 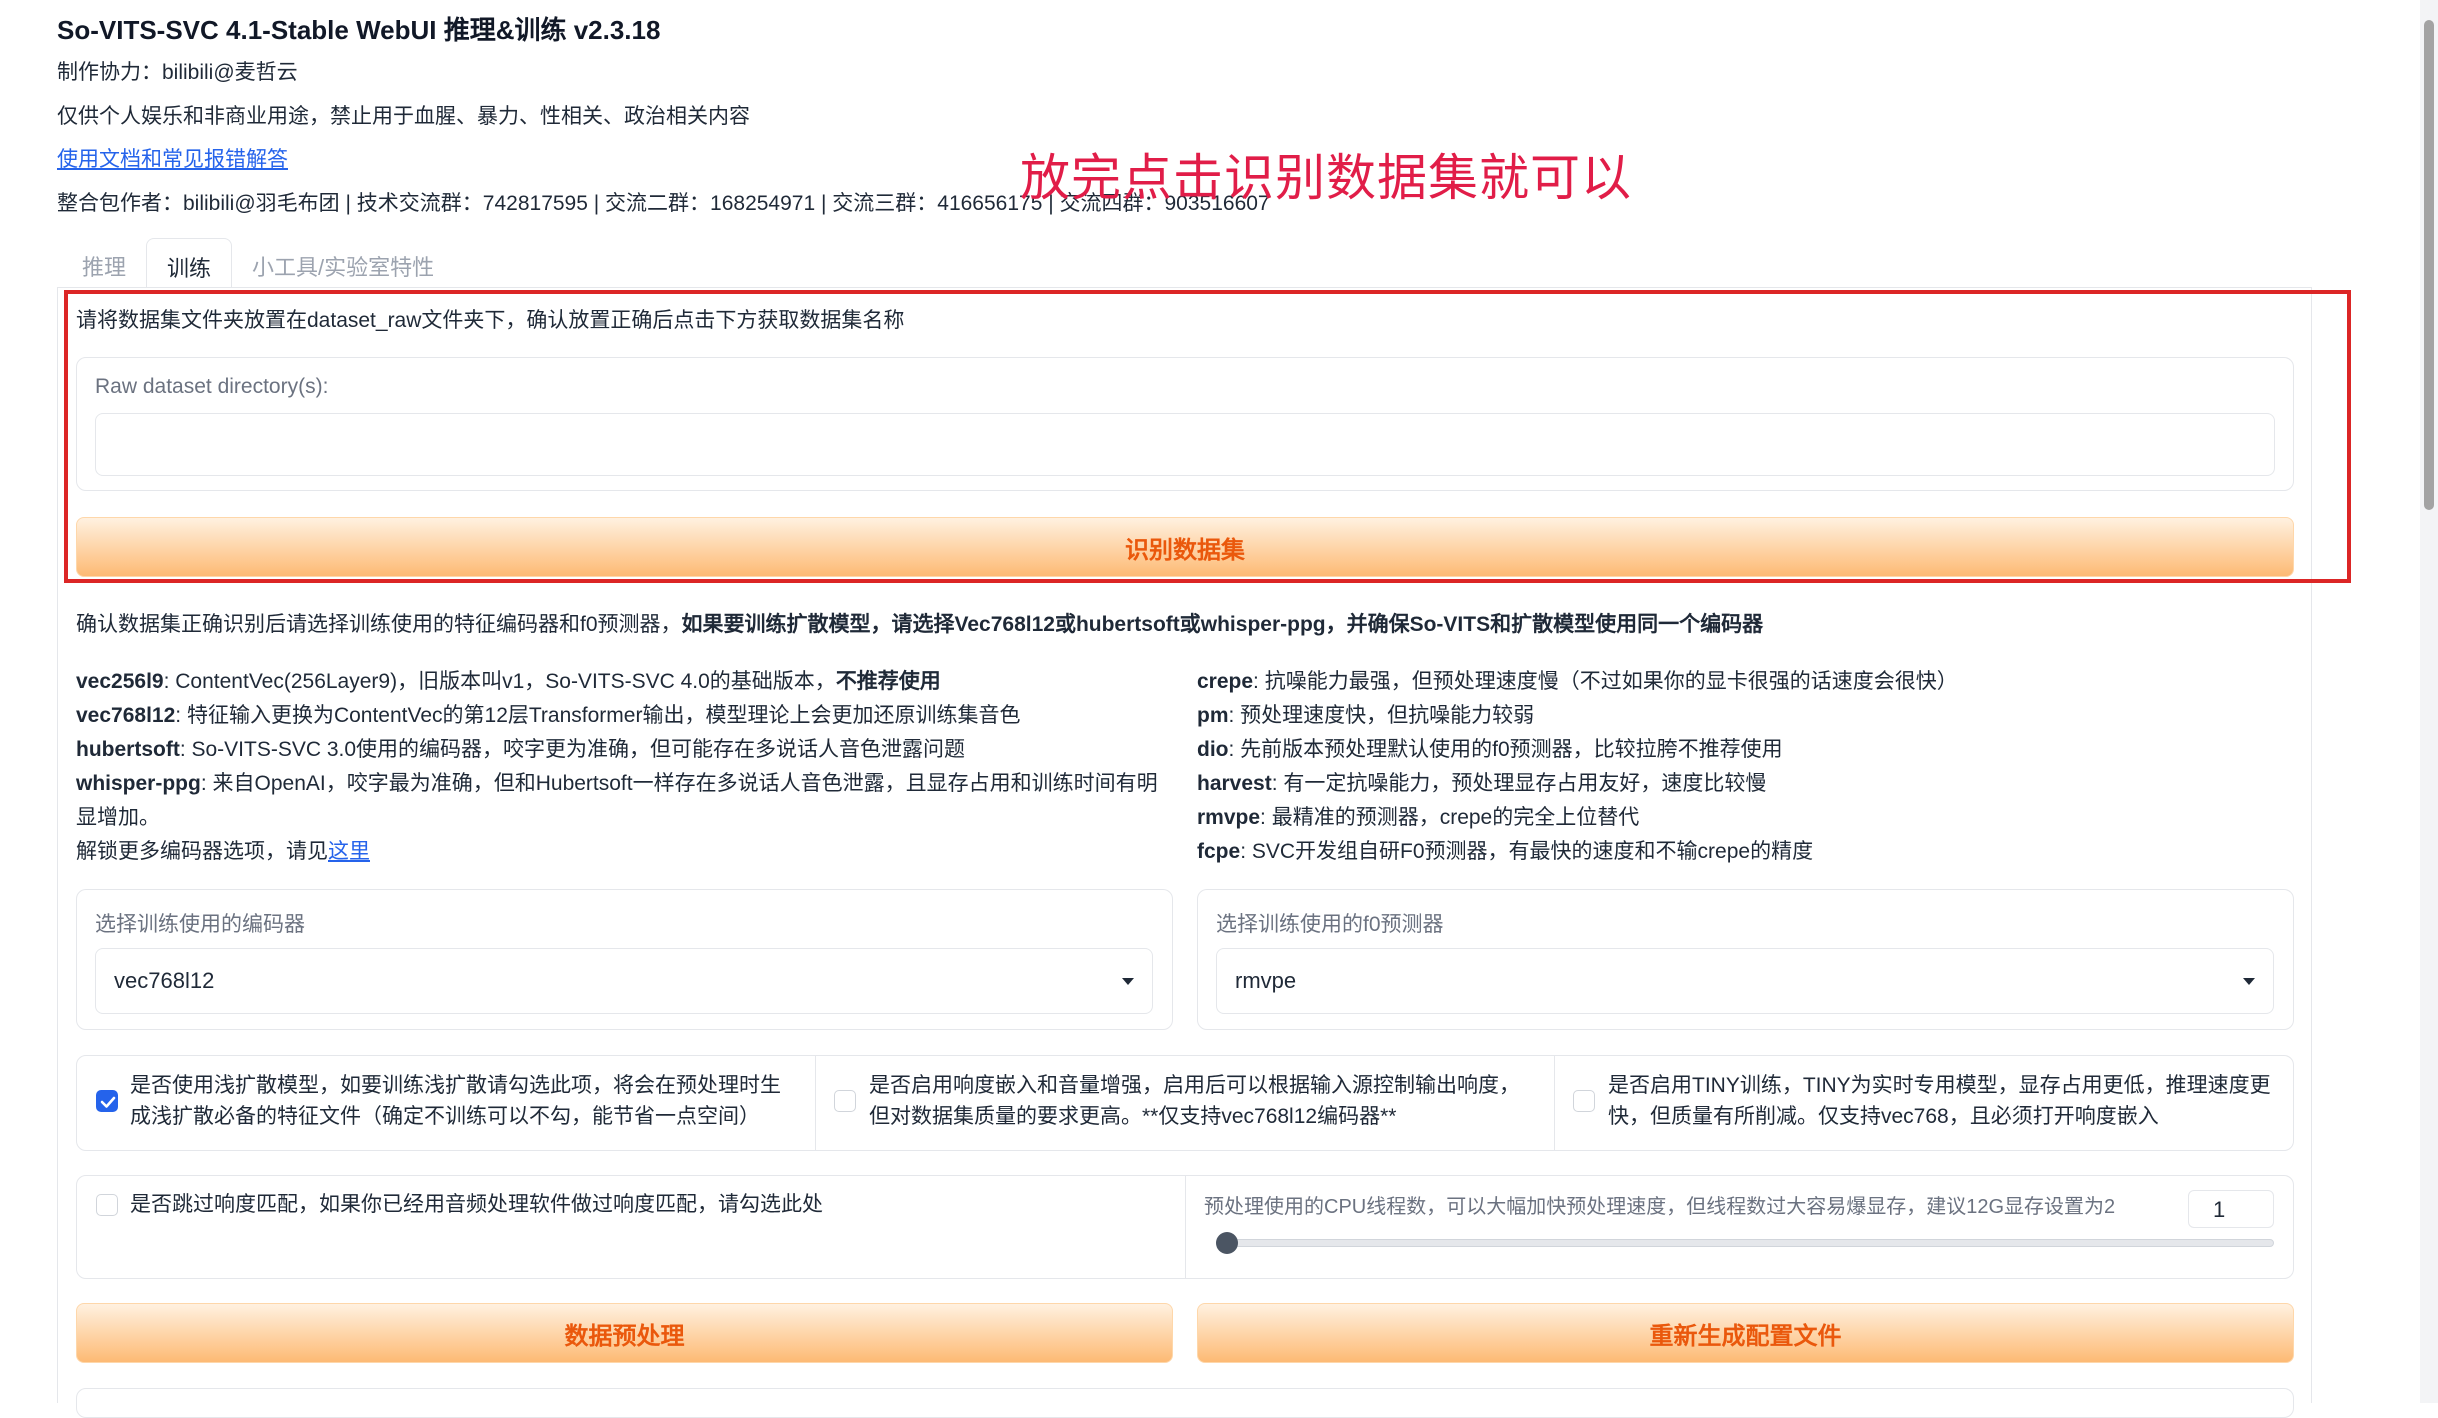 I want to click on f0-desc-item: pm: 预处理速度快，但抗噪能力较弱, so click(x=1366, y=715).